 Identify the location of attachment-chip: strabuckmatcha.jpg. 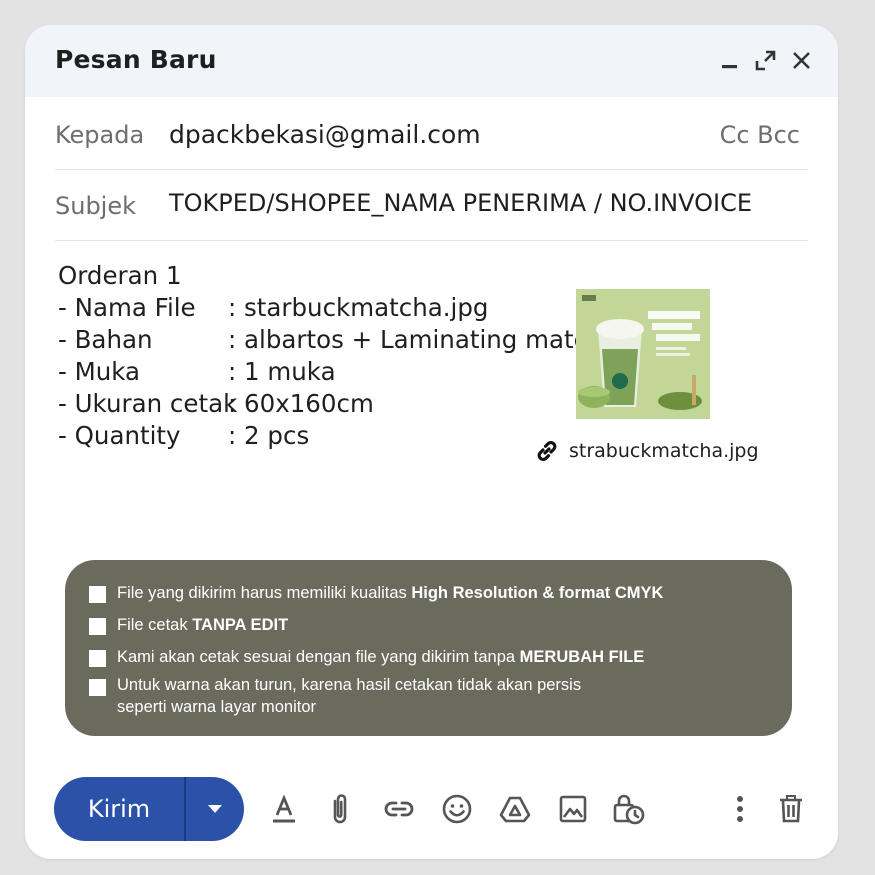
(646, 451).